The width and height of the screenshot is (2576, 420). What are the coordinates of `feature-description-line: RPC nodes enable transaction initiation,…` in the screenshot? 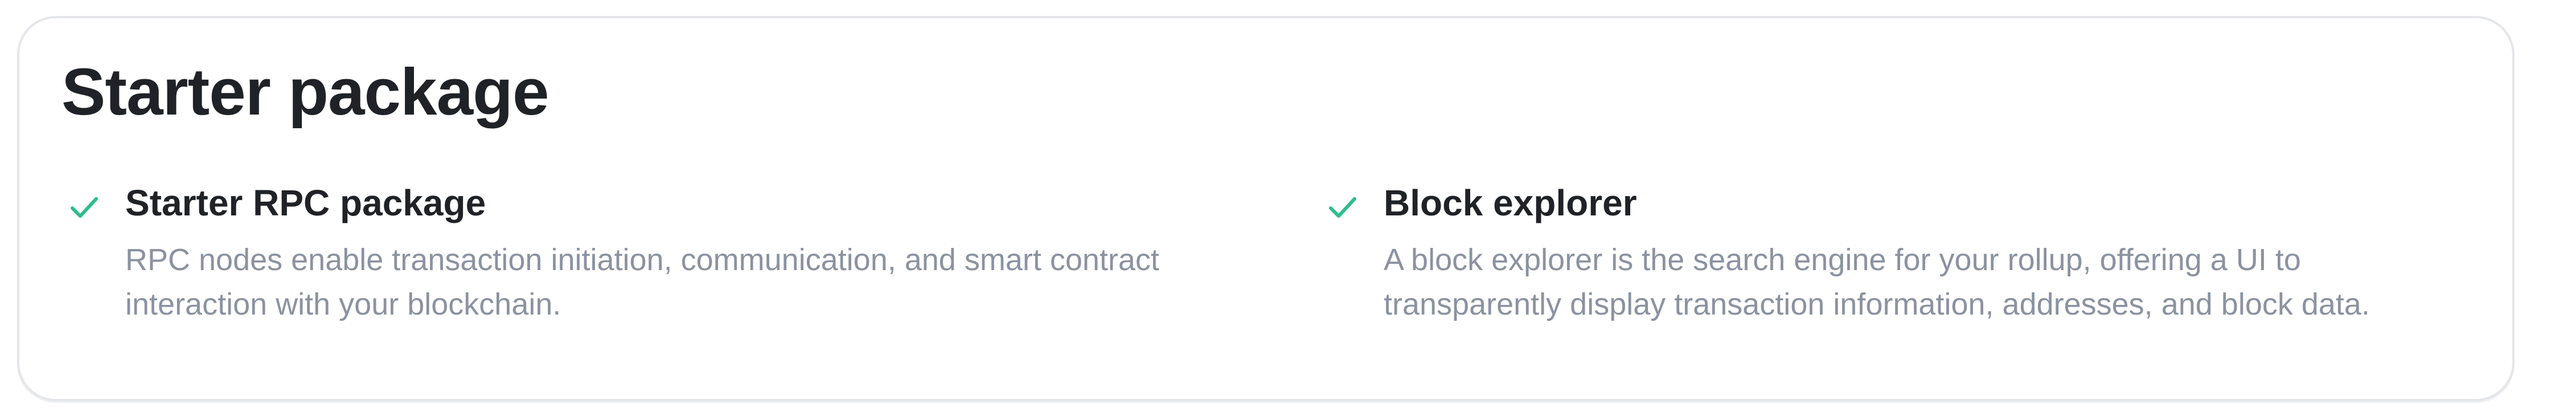 It's located at (642, 259).